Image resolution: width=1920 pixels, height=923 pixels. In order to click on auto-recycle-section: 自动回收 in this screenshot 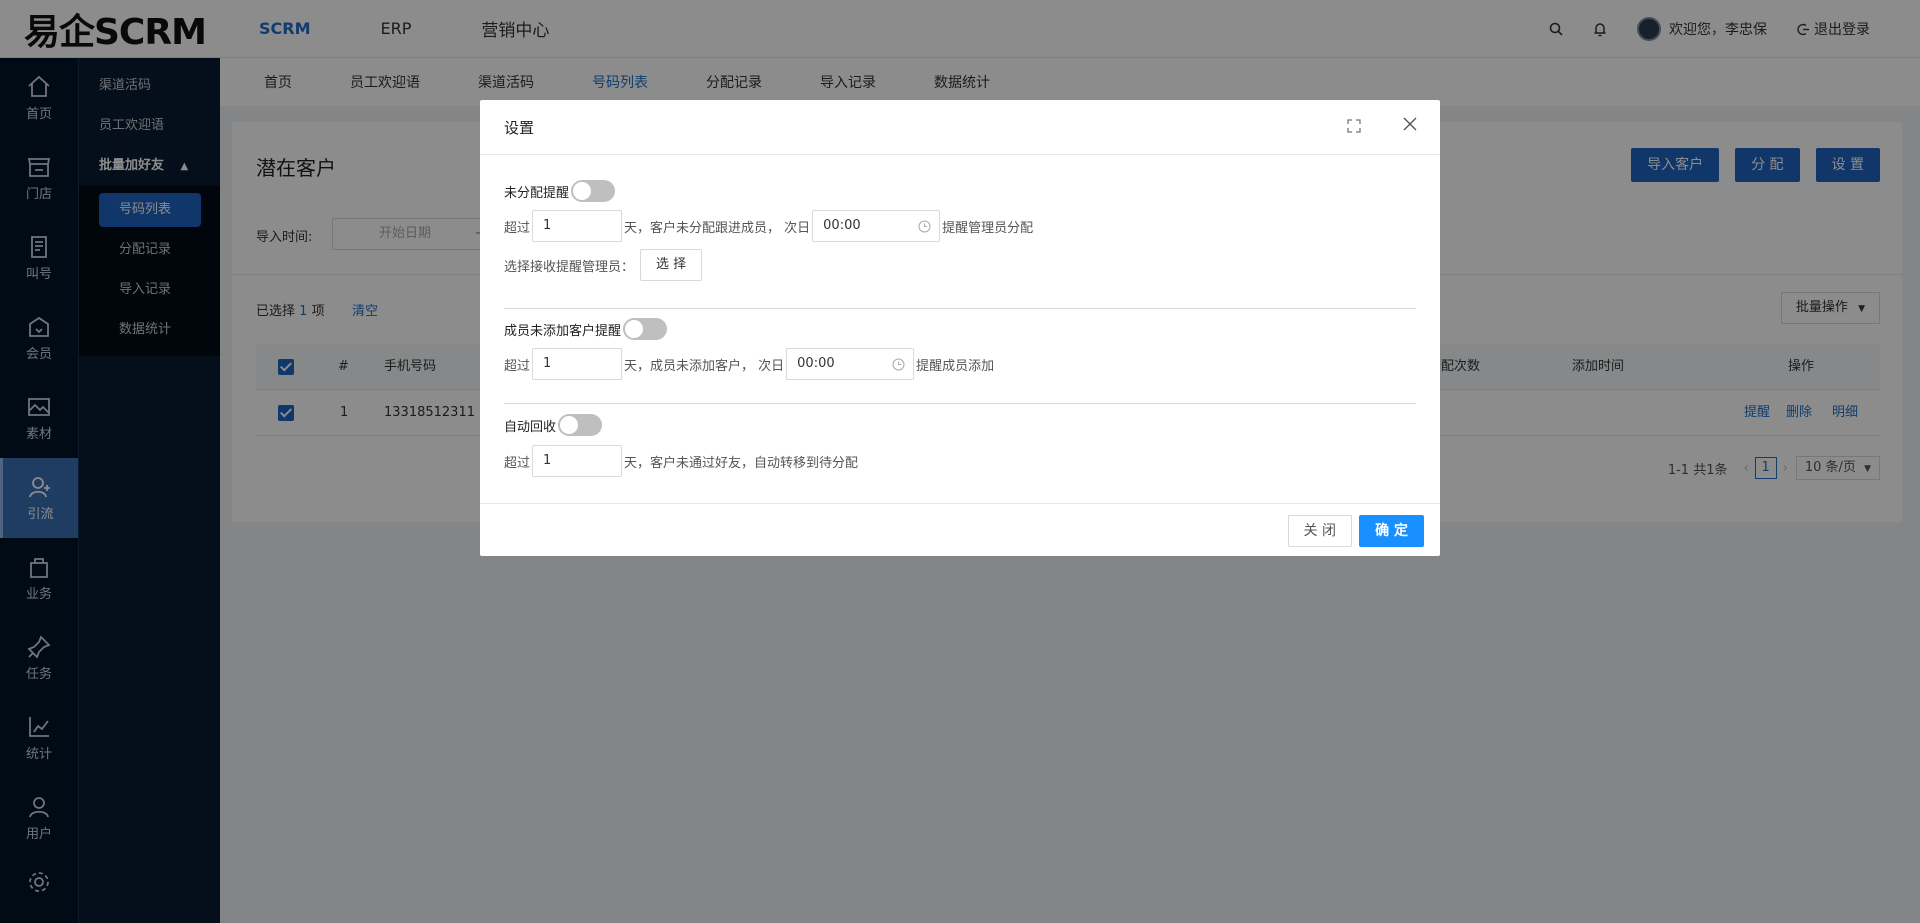, I will do `click(553, 425)`.